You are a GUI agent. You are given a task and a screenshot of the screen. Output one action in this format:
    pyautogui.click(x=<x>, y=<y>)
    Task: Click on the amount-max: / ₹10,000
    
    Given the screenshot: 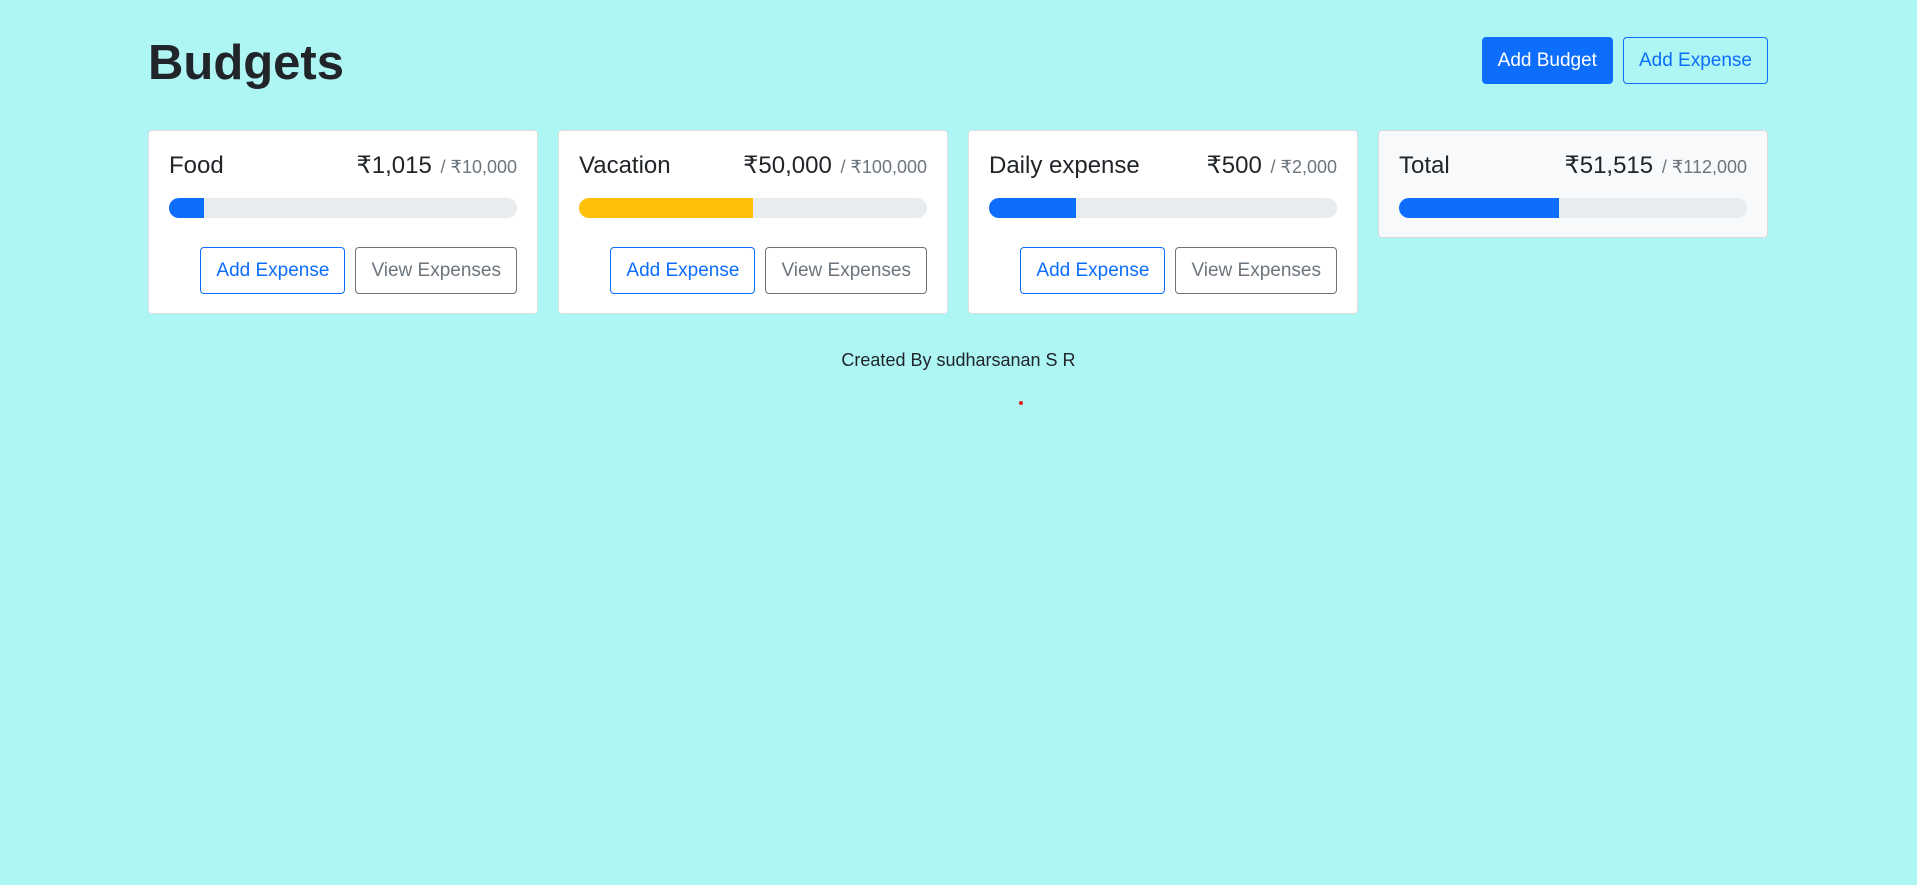 What is the action you would take?
    pyautogui.click(x=478, y=167)
    